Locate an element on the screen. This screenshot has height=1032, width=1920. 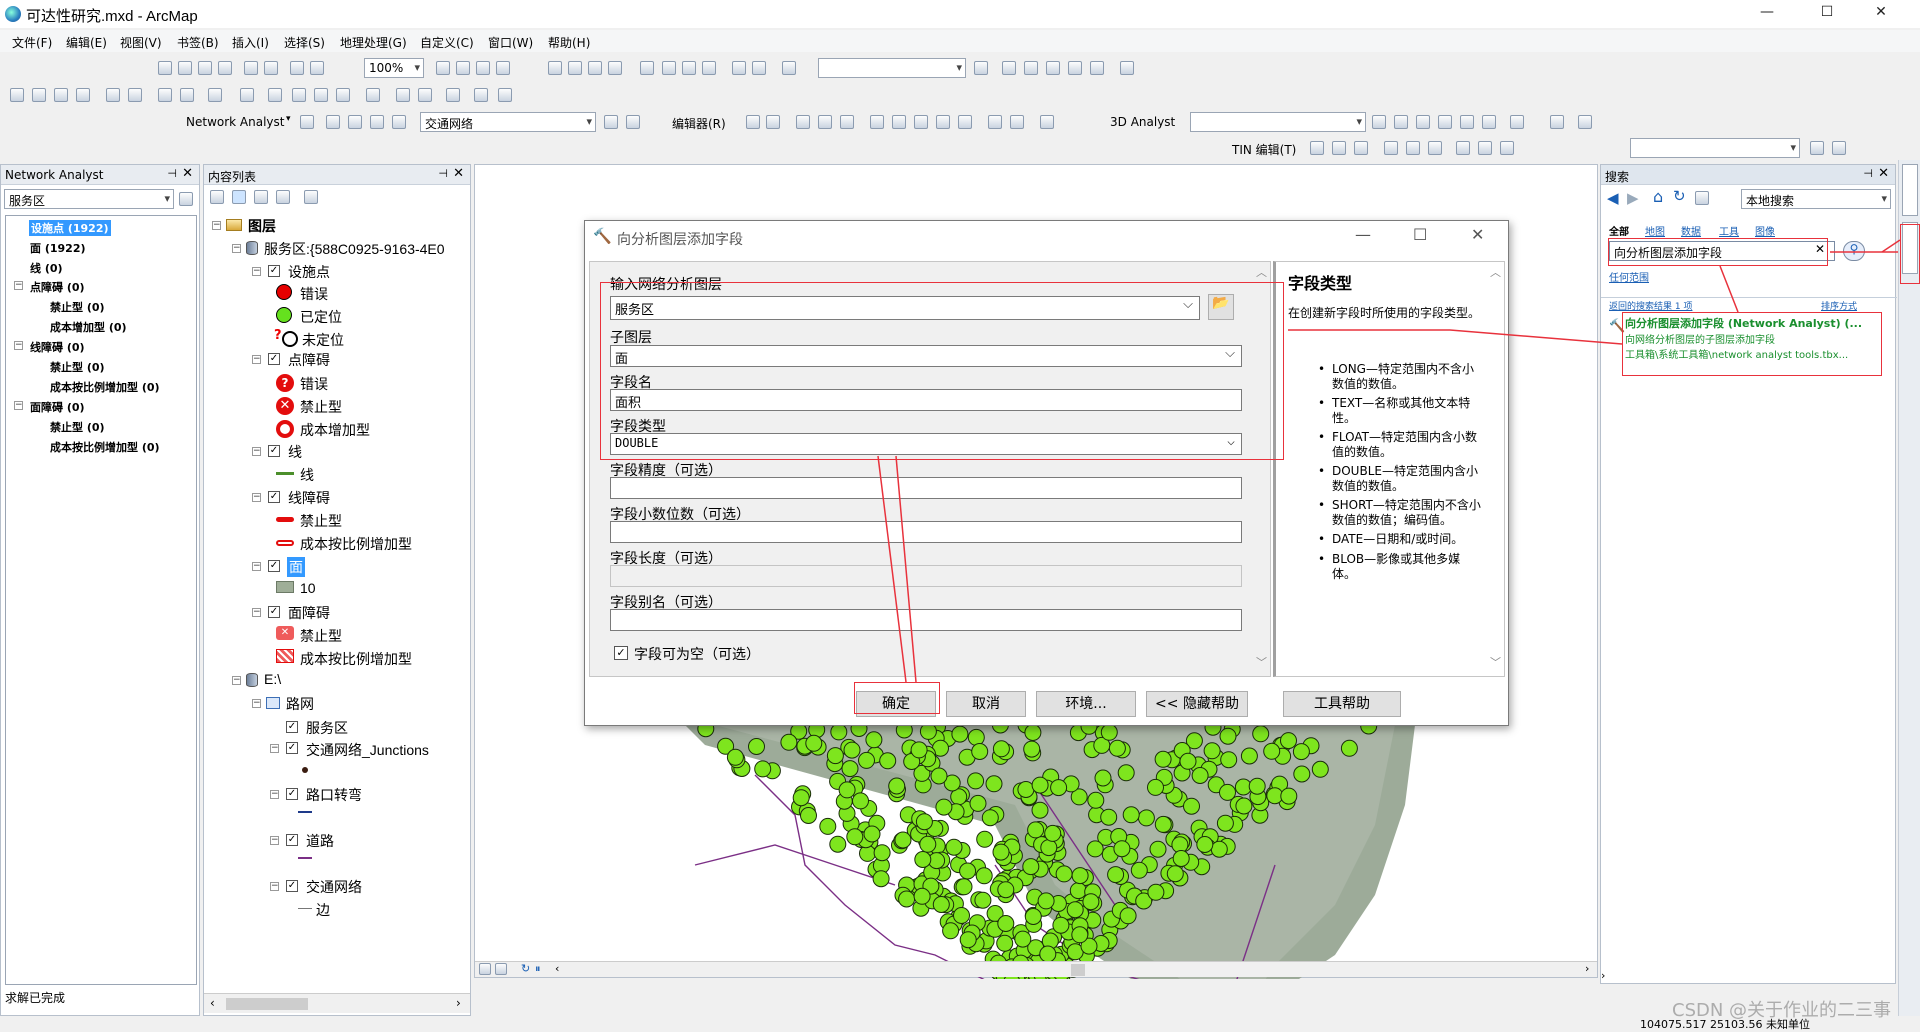
scroll-left-icon: ‹ is located at coordinates (557, 968).